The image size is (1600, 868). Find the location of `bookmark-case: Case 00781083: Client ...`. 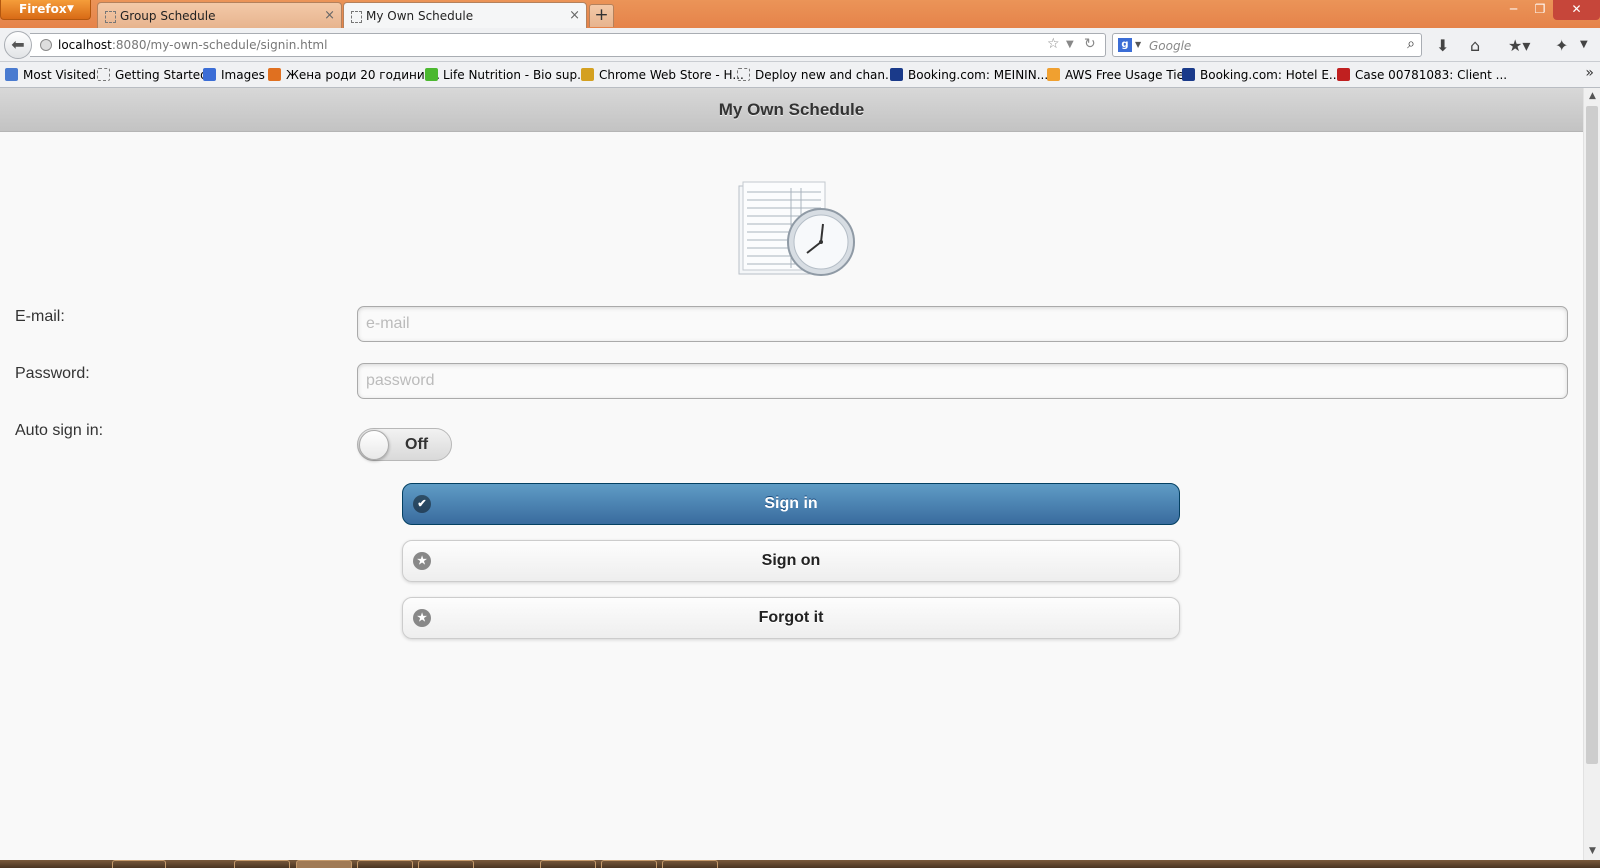

bookmark-case: Case 00781083: Client ... is located at coordinates (1422, 75).